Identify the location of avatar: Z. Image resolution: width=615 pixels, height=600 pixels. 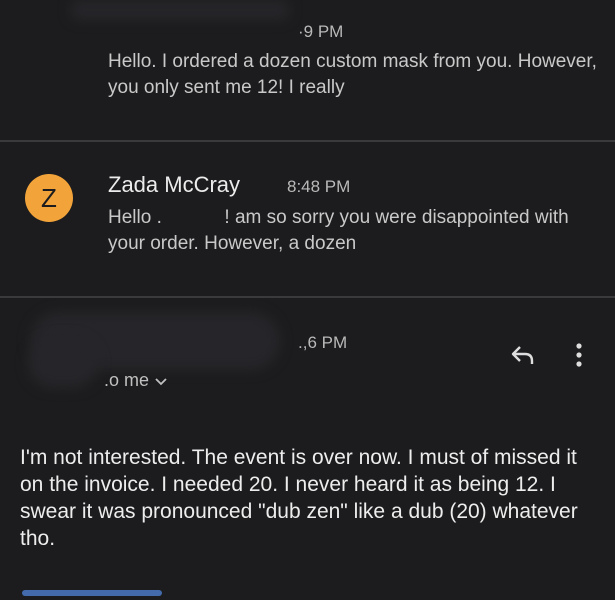
(49, 198).